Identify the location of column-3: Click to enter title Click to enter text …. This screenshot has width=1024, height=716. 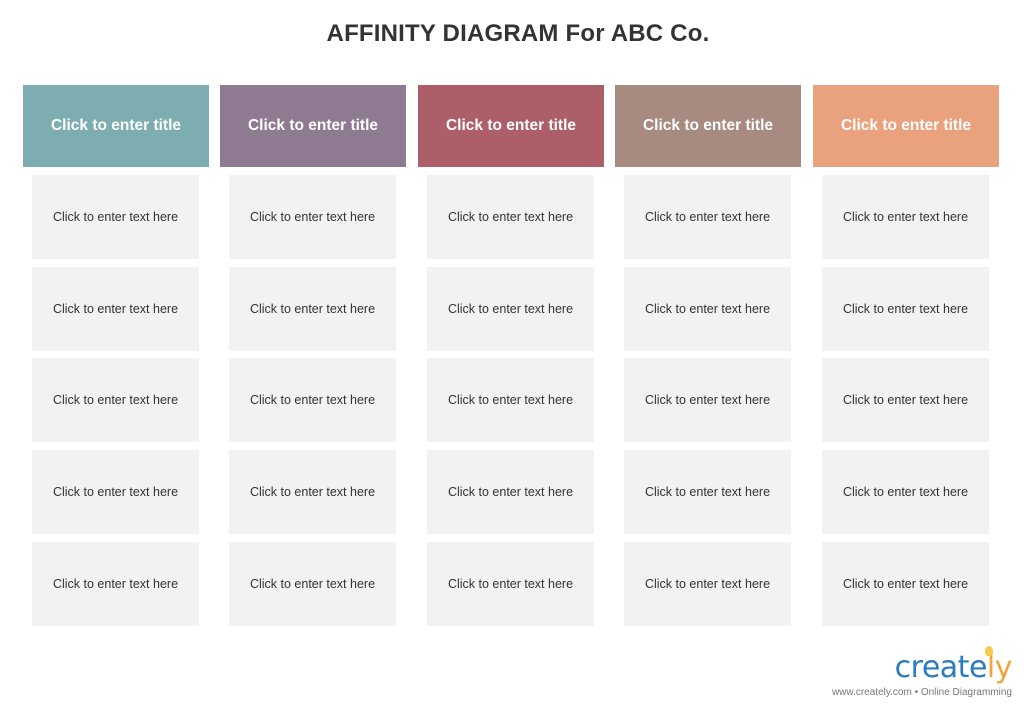
(511, 355).